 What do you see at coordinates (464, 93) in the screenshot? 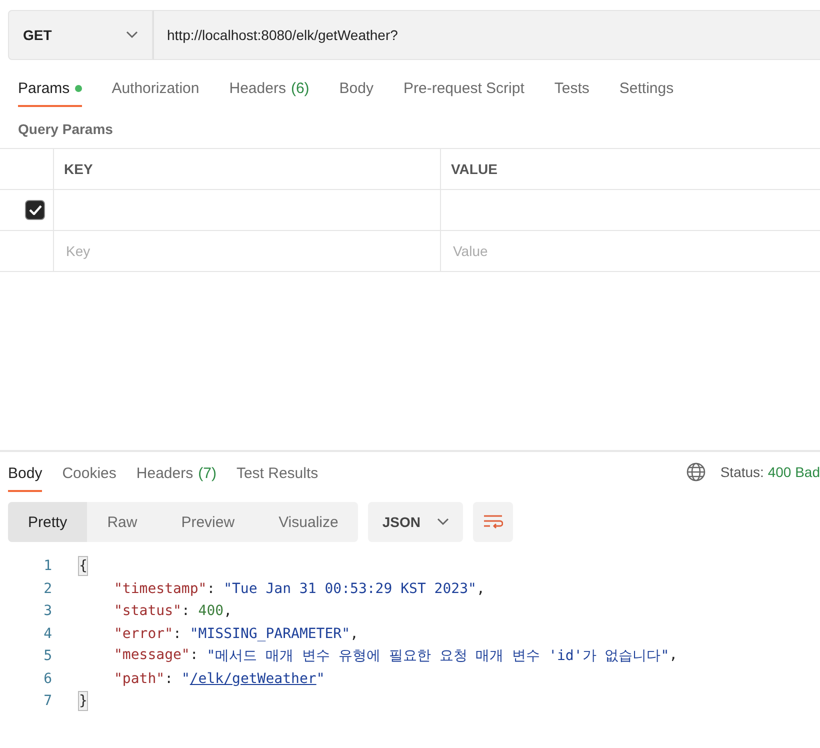
I see `request-tab: Pre-request Script` at bounding box center [464, 93].